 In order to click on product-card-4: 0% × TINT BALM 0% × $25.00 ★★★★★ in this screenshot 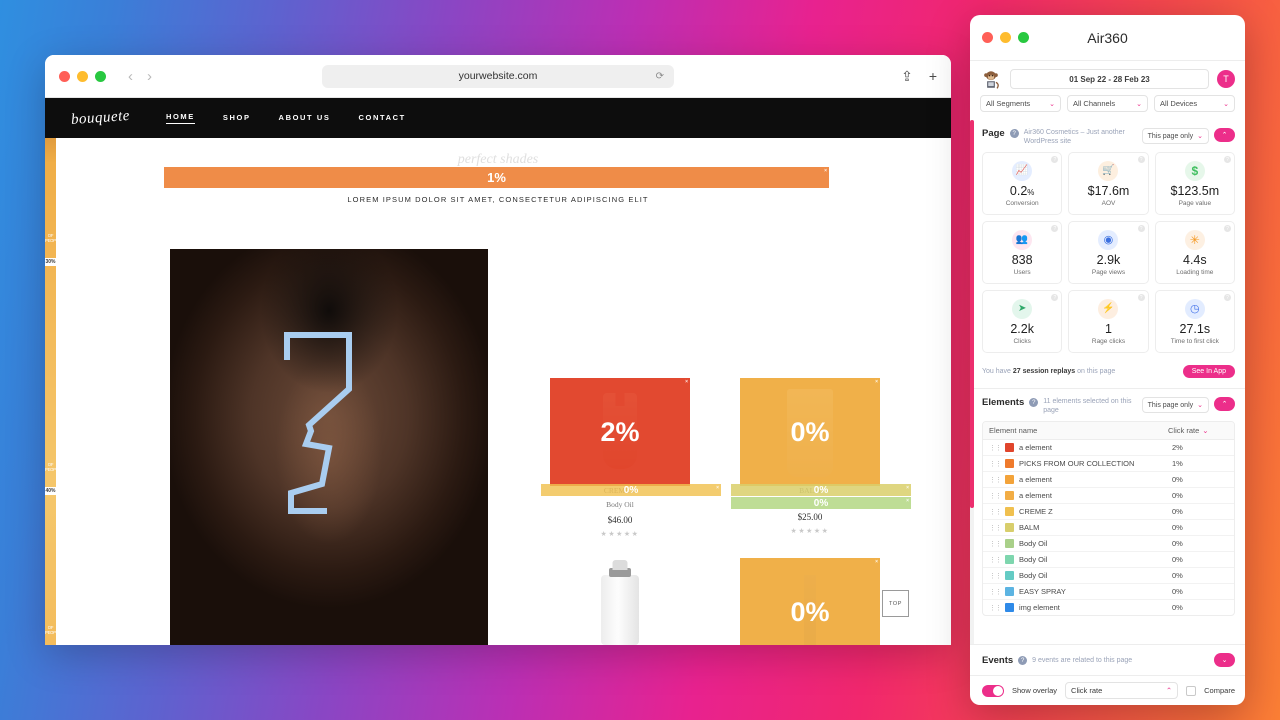, I will do `click(810, 601)`.